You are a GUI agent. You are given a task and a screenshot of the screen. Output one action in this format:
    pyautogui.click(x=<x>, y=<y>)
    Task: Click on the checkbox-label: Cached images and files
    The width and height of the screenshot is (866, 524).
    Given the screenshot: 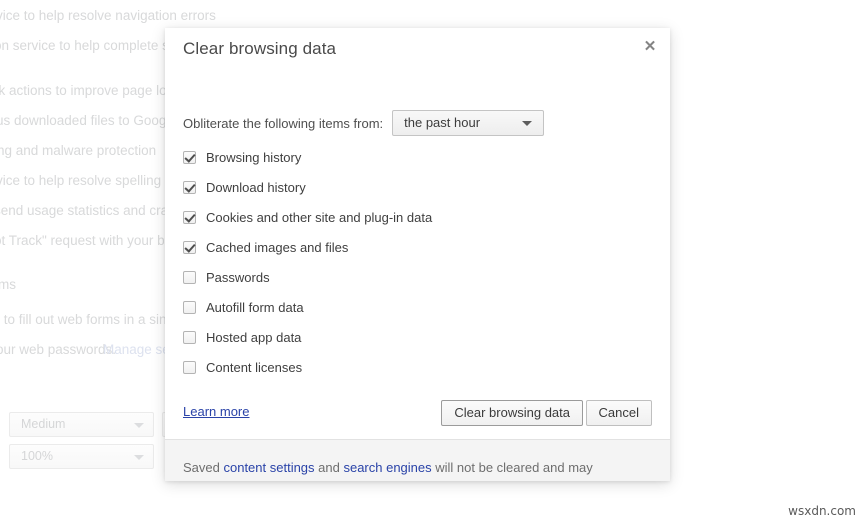 What is the action you would take?
    pyautogui.click(x=277, y=247)
    